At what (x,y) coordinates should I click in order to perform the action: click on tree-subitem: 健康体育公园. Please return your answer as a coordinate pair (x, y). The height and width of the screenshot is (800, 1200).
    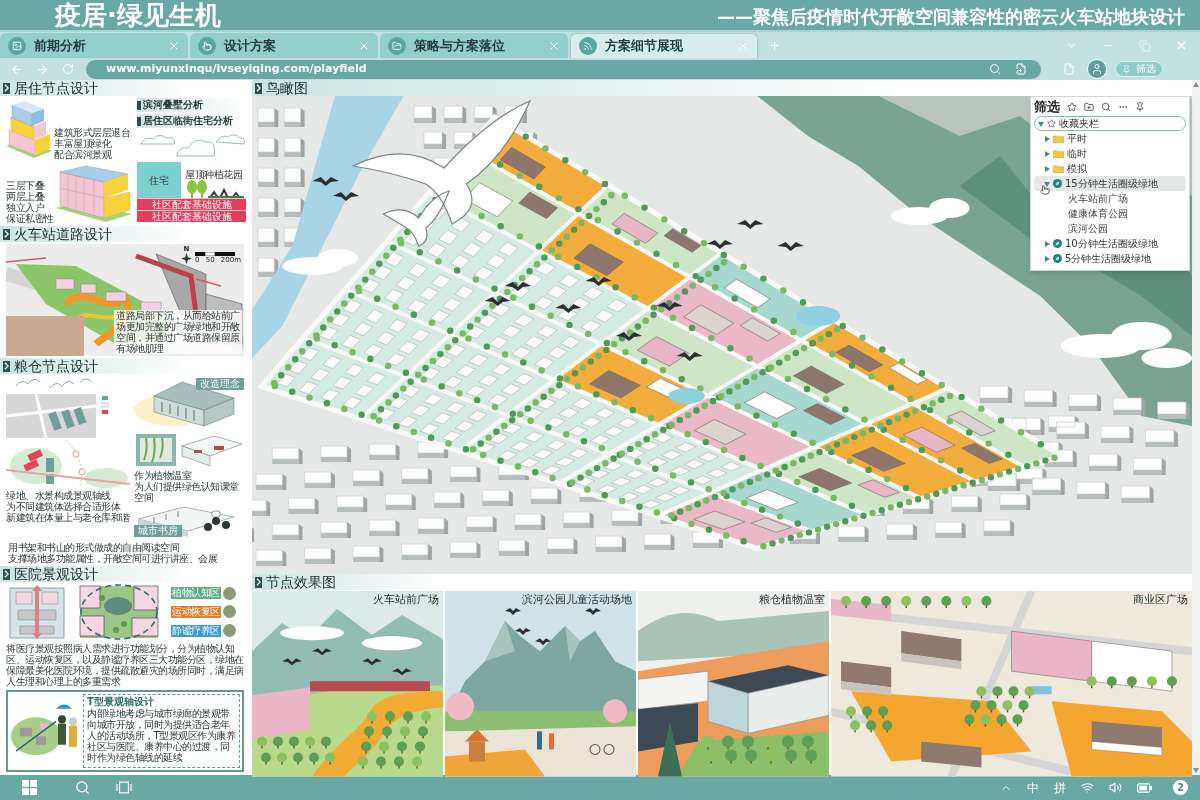
    Looking at the image, I should click on (1110, 213).